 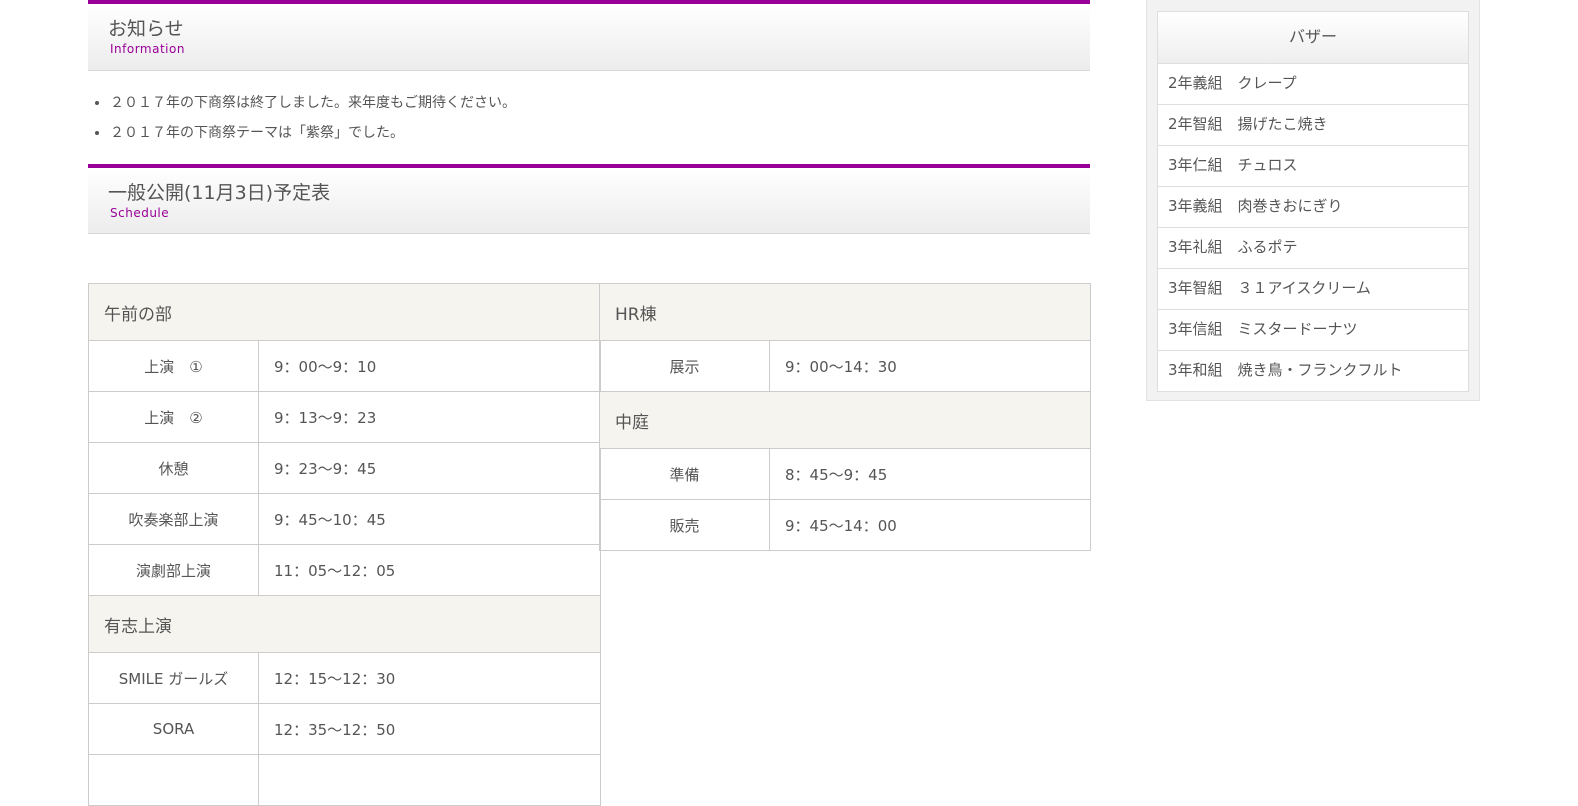 What do you see at coordinates (173, 417) in the screenshot?
I see `row-label: 上演 ②` at bounding box center [173, 417].